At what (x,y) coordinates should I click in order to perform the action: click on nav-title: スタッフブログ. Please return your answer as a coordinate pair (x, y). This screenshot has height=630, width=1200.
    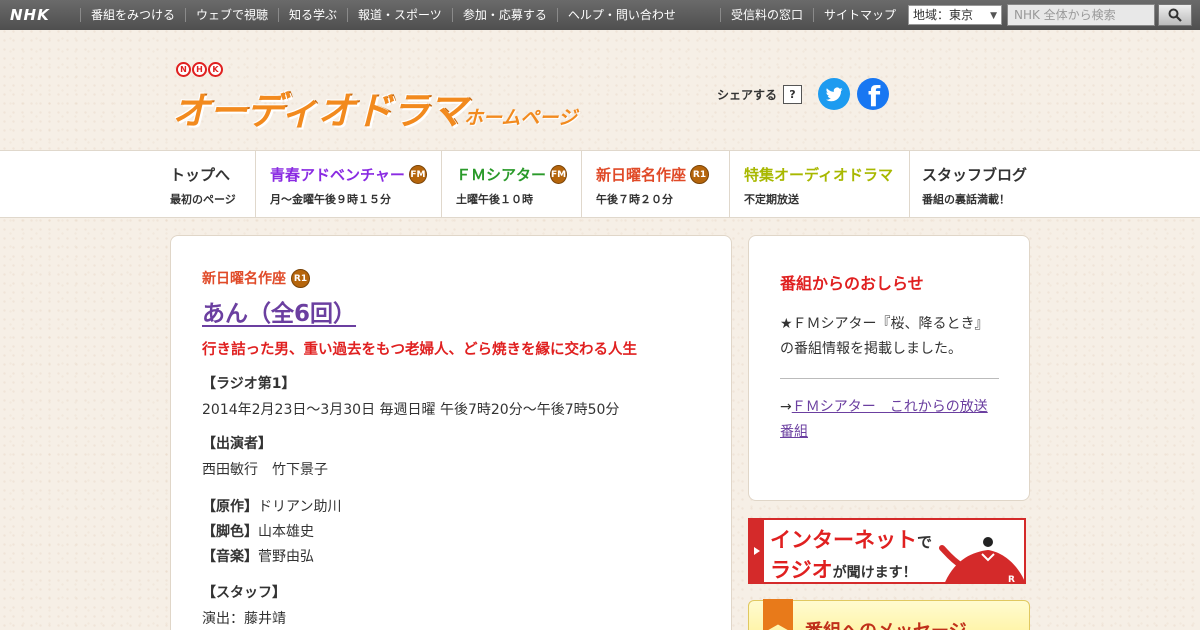
    Looking at the image, I should click on (978, 174).